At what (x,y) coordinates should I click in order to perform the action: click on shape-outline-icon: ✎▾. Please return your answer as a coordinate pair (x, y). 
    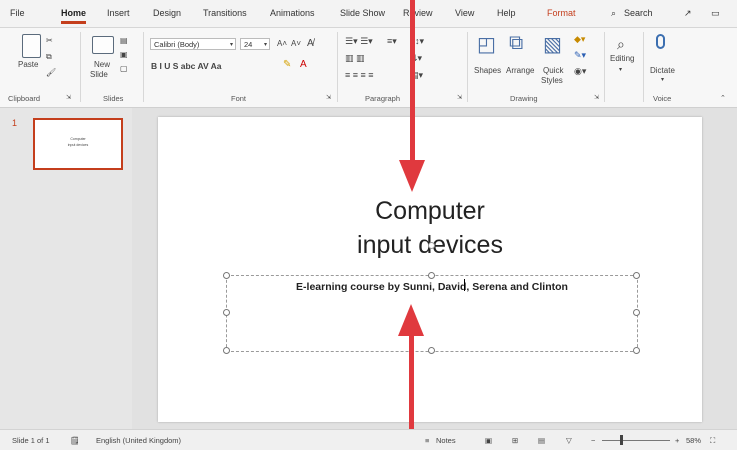
    Looking at the image, I should click on (580, 55).